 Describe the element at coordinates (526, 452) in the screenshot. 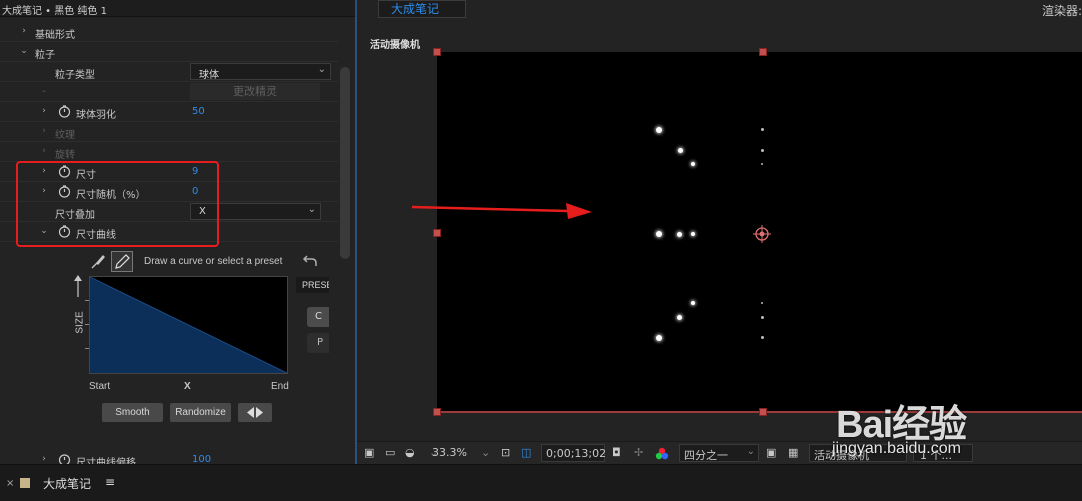

I see `safe-area-icon: ◫` at that location.